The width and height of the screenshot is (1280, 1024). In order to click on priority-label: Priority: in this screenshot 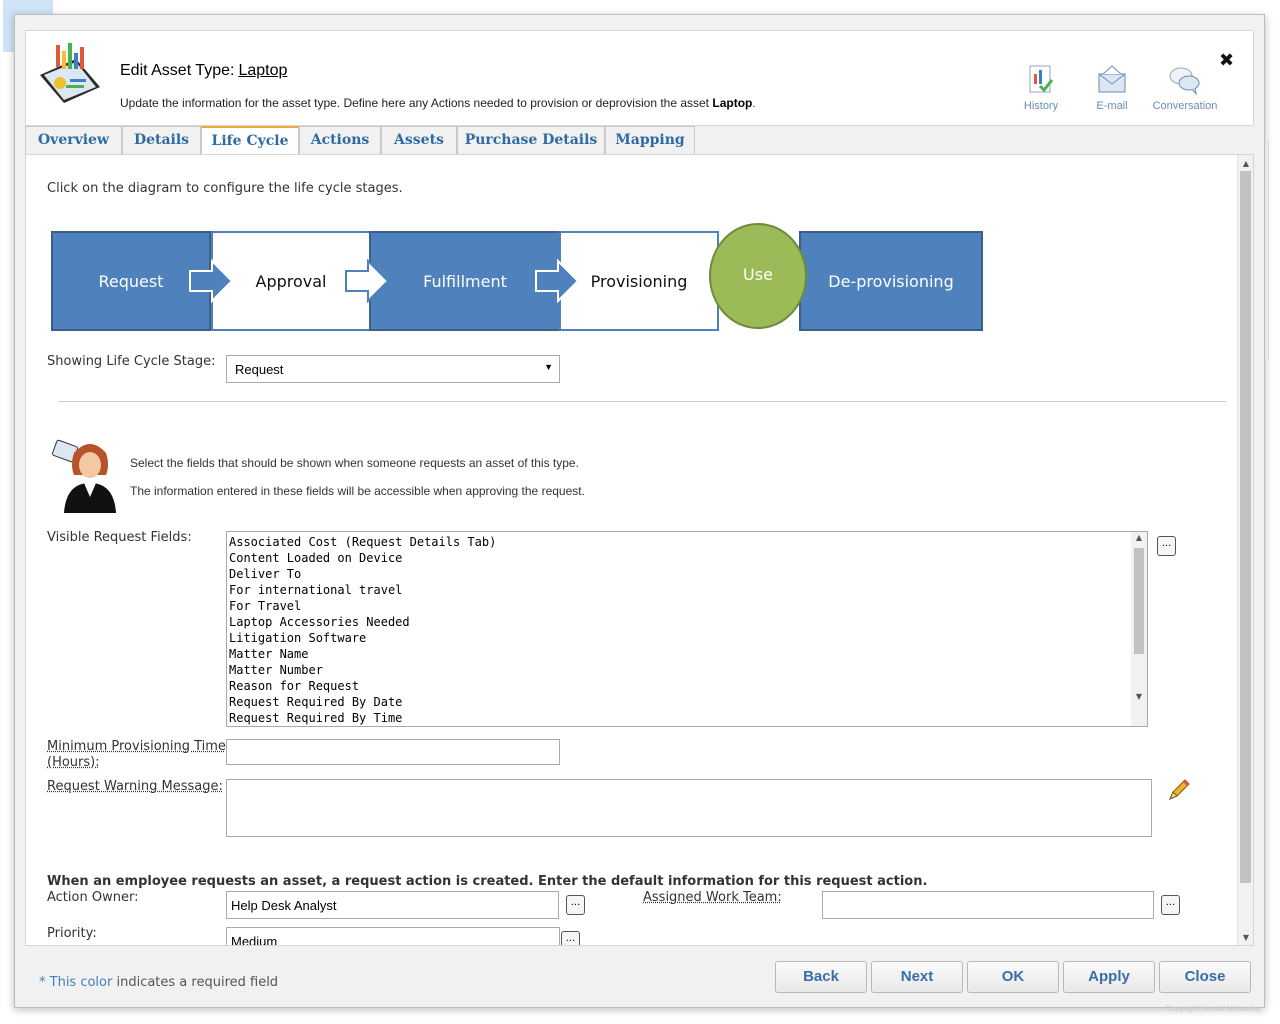, I will do `click(72, 933)`.